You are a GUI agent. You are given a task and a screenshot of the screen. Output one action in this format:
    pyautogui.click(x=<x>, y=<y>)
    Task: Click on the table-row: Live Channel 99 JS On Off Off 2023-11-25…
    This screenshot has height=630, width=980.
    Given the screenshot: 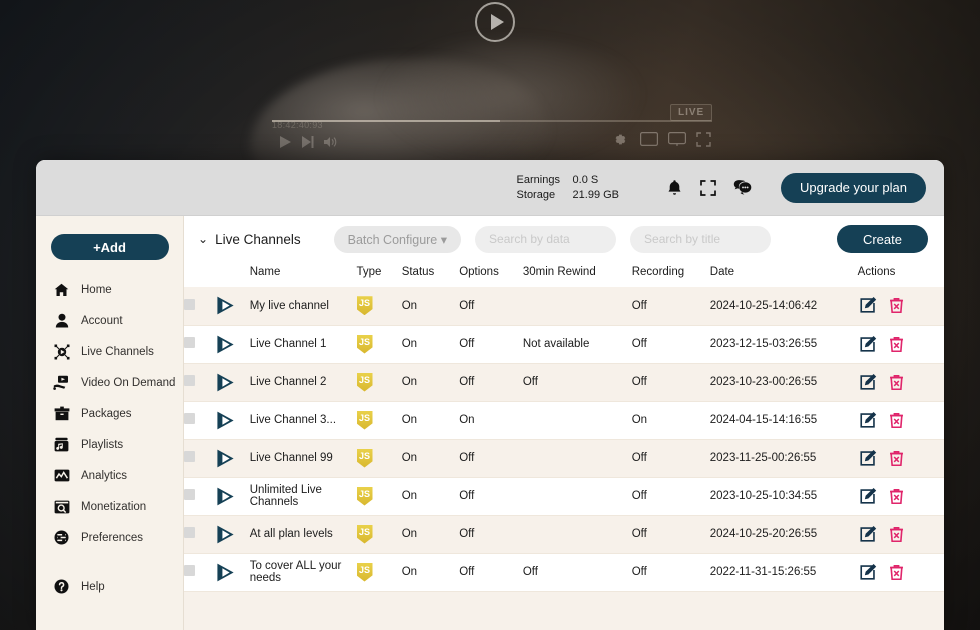 What is the action you would take?
    pyautogui.click(x=564, y=458)
    